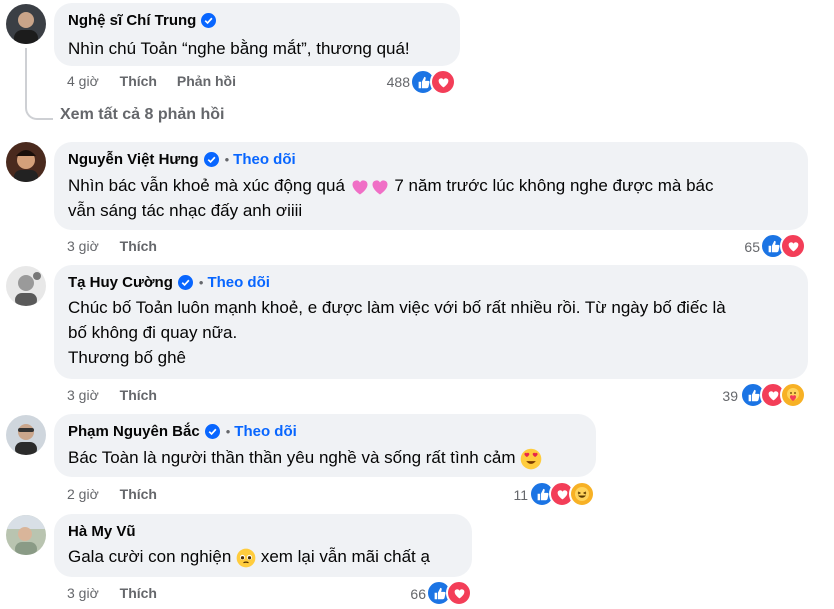 This screenshot has height=609, width=834. I want to click on care-reaction-icon, so click(793, 395).